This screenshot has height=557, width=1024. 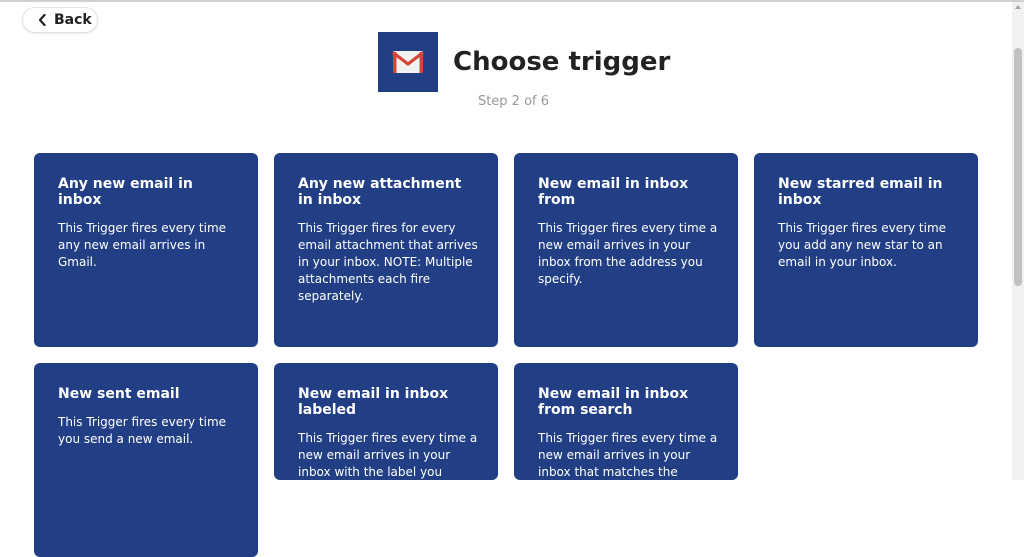 I want to click on trigger-title: Any new email in inbox, so click(x=125, y=192).